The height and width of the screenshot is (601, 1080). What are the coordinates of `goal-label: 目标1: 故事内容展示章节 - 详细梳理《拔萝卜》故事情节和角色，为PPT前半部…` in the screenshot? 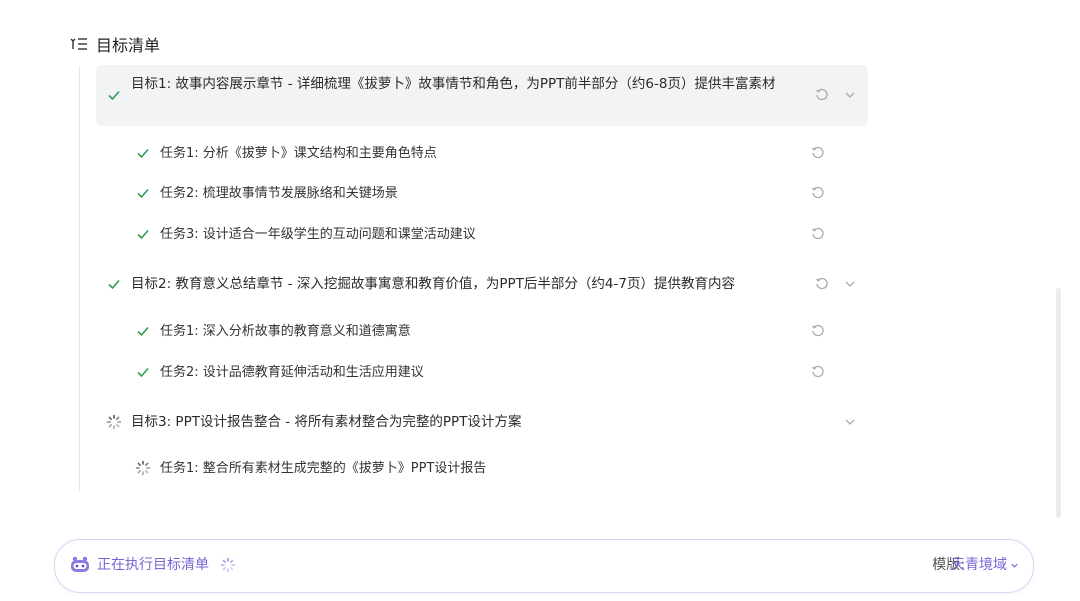 It's located at (453, 84).